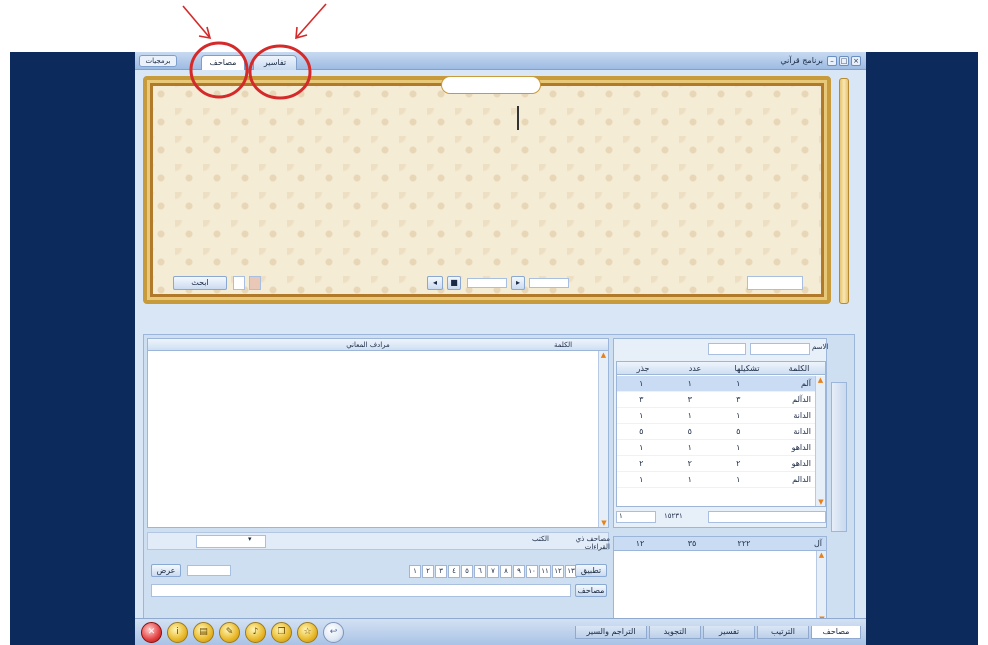 Image resolution: width=988 pixels, height=645 pixels. I want to click on words-col-word: الكلمة, so click(799, 368).